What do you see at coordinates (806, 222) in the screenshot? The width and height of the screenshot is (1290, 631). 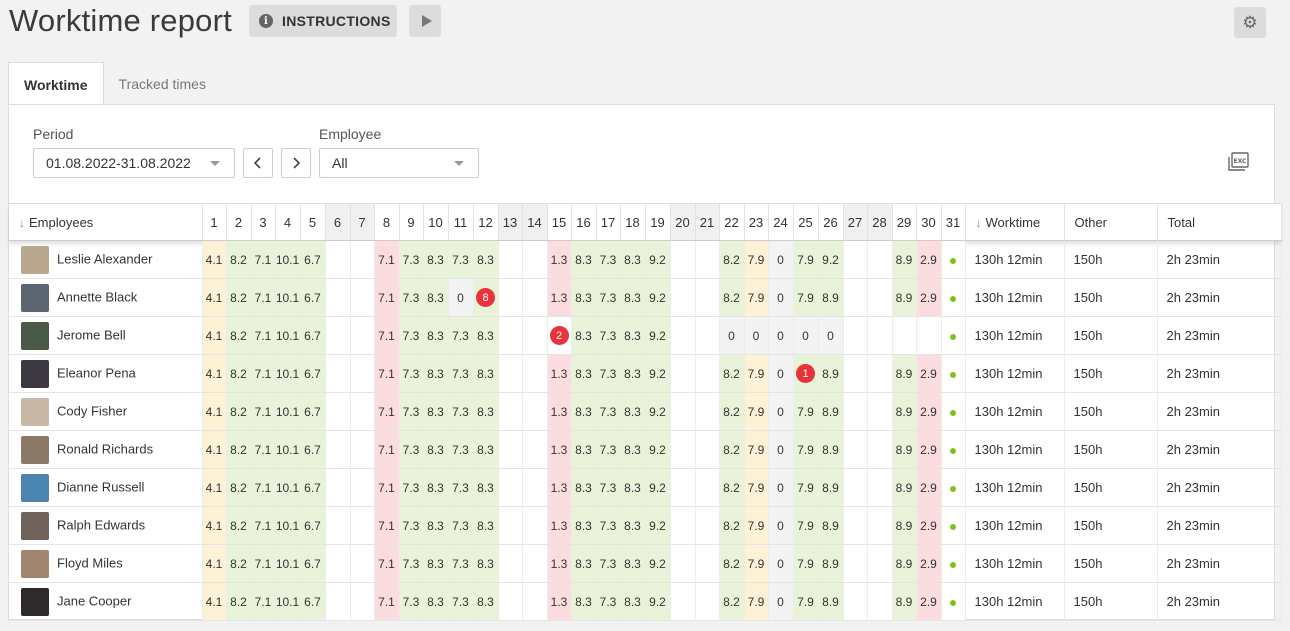 I see `day-header: 25` at bounding box center [806, 222].